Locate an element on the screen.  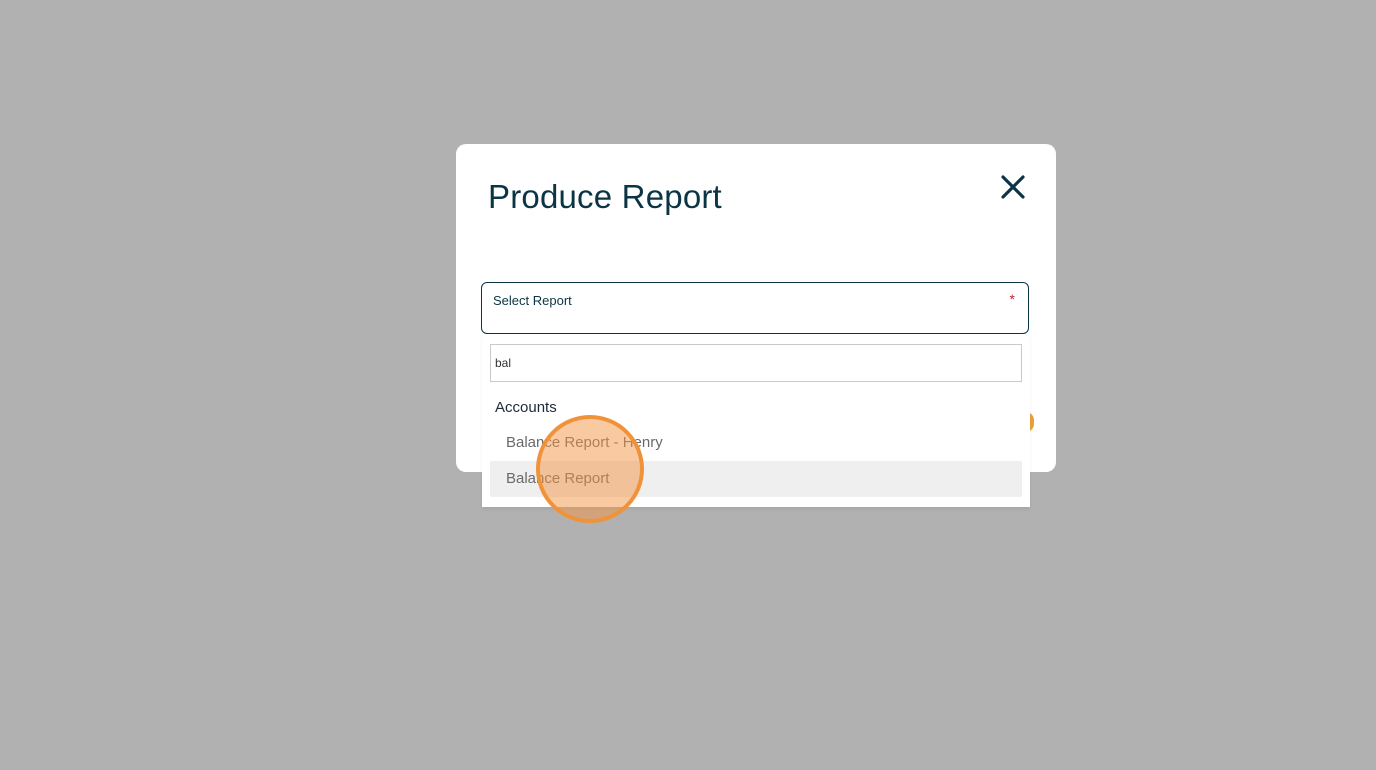
select-report-label: Select Report is located at coordinates (532, 300).